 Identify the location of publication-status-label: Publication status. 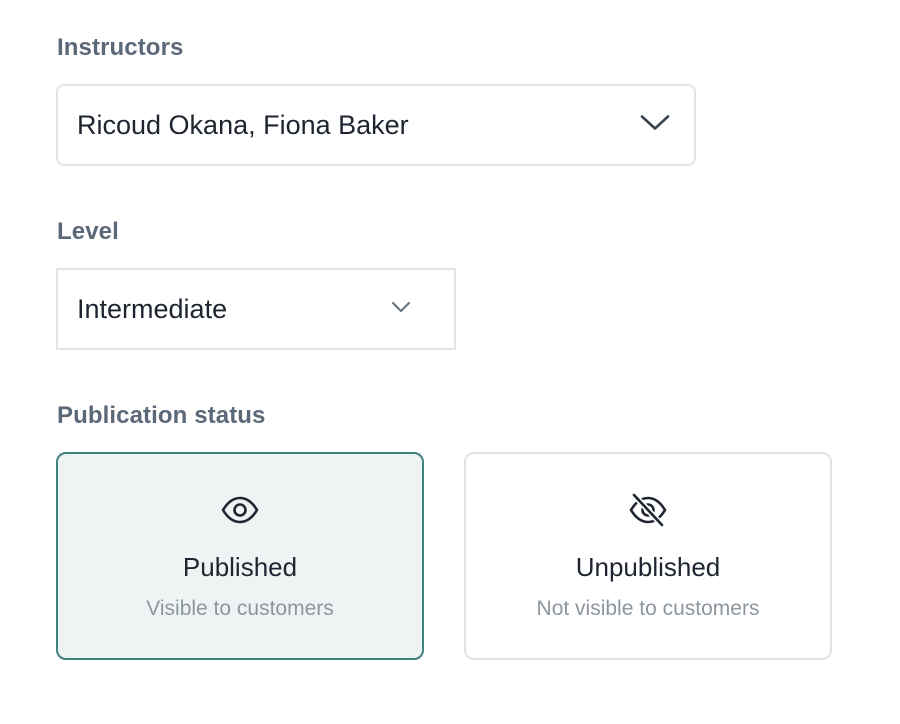
(161, 415).